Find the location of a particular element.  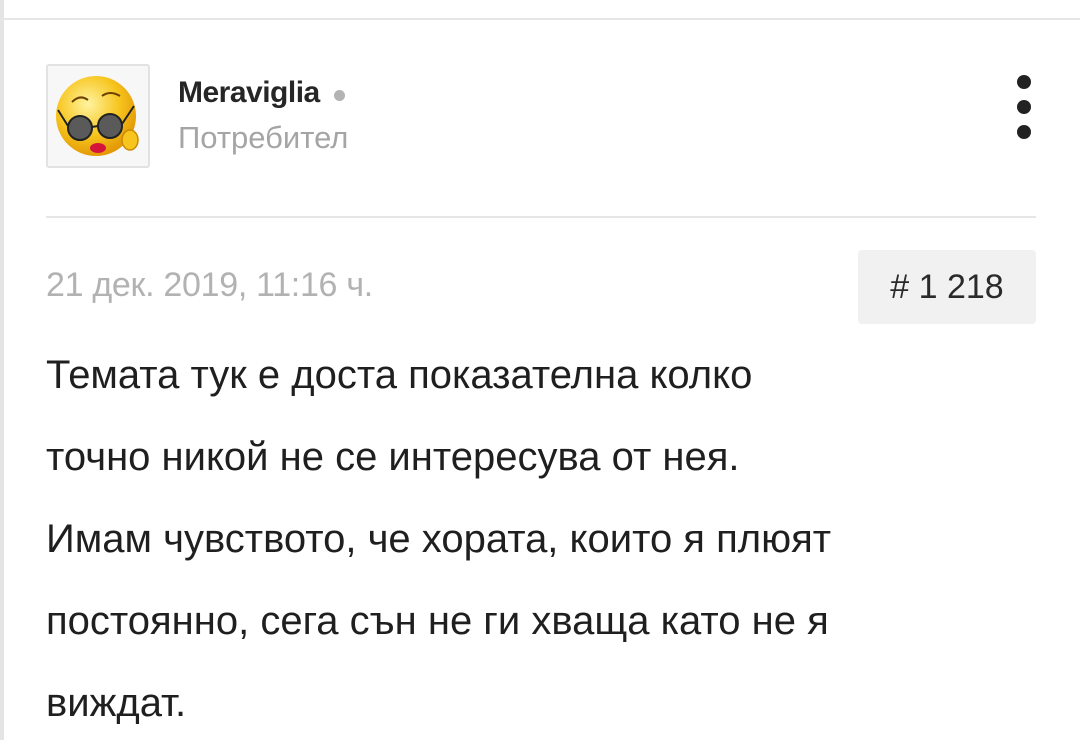

author-name-row: Meraviglia is located at coordinates (263, 93).